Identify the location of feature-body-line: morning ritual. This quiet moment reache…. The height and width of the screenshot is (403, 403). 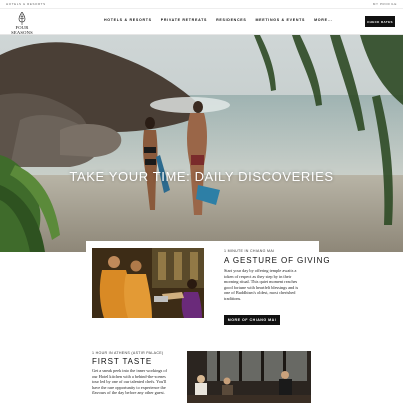
(261, 282).